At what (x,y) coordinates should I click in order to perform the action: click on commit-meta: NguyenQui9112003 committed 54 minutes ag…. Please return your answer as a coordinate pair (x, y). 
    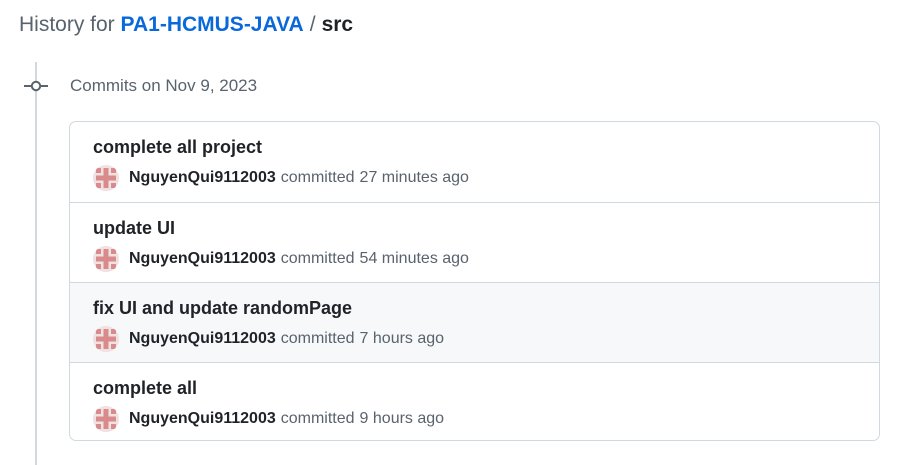
    Looking at the image, I should click on (281, 259).